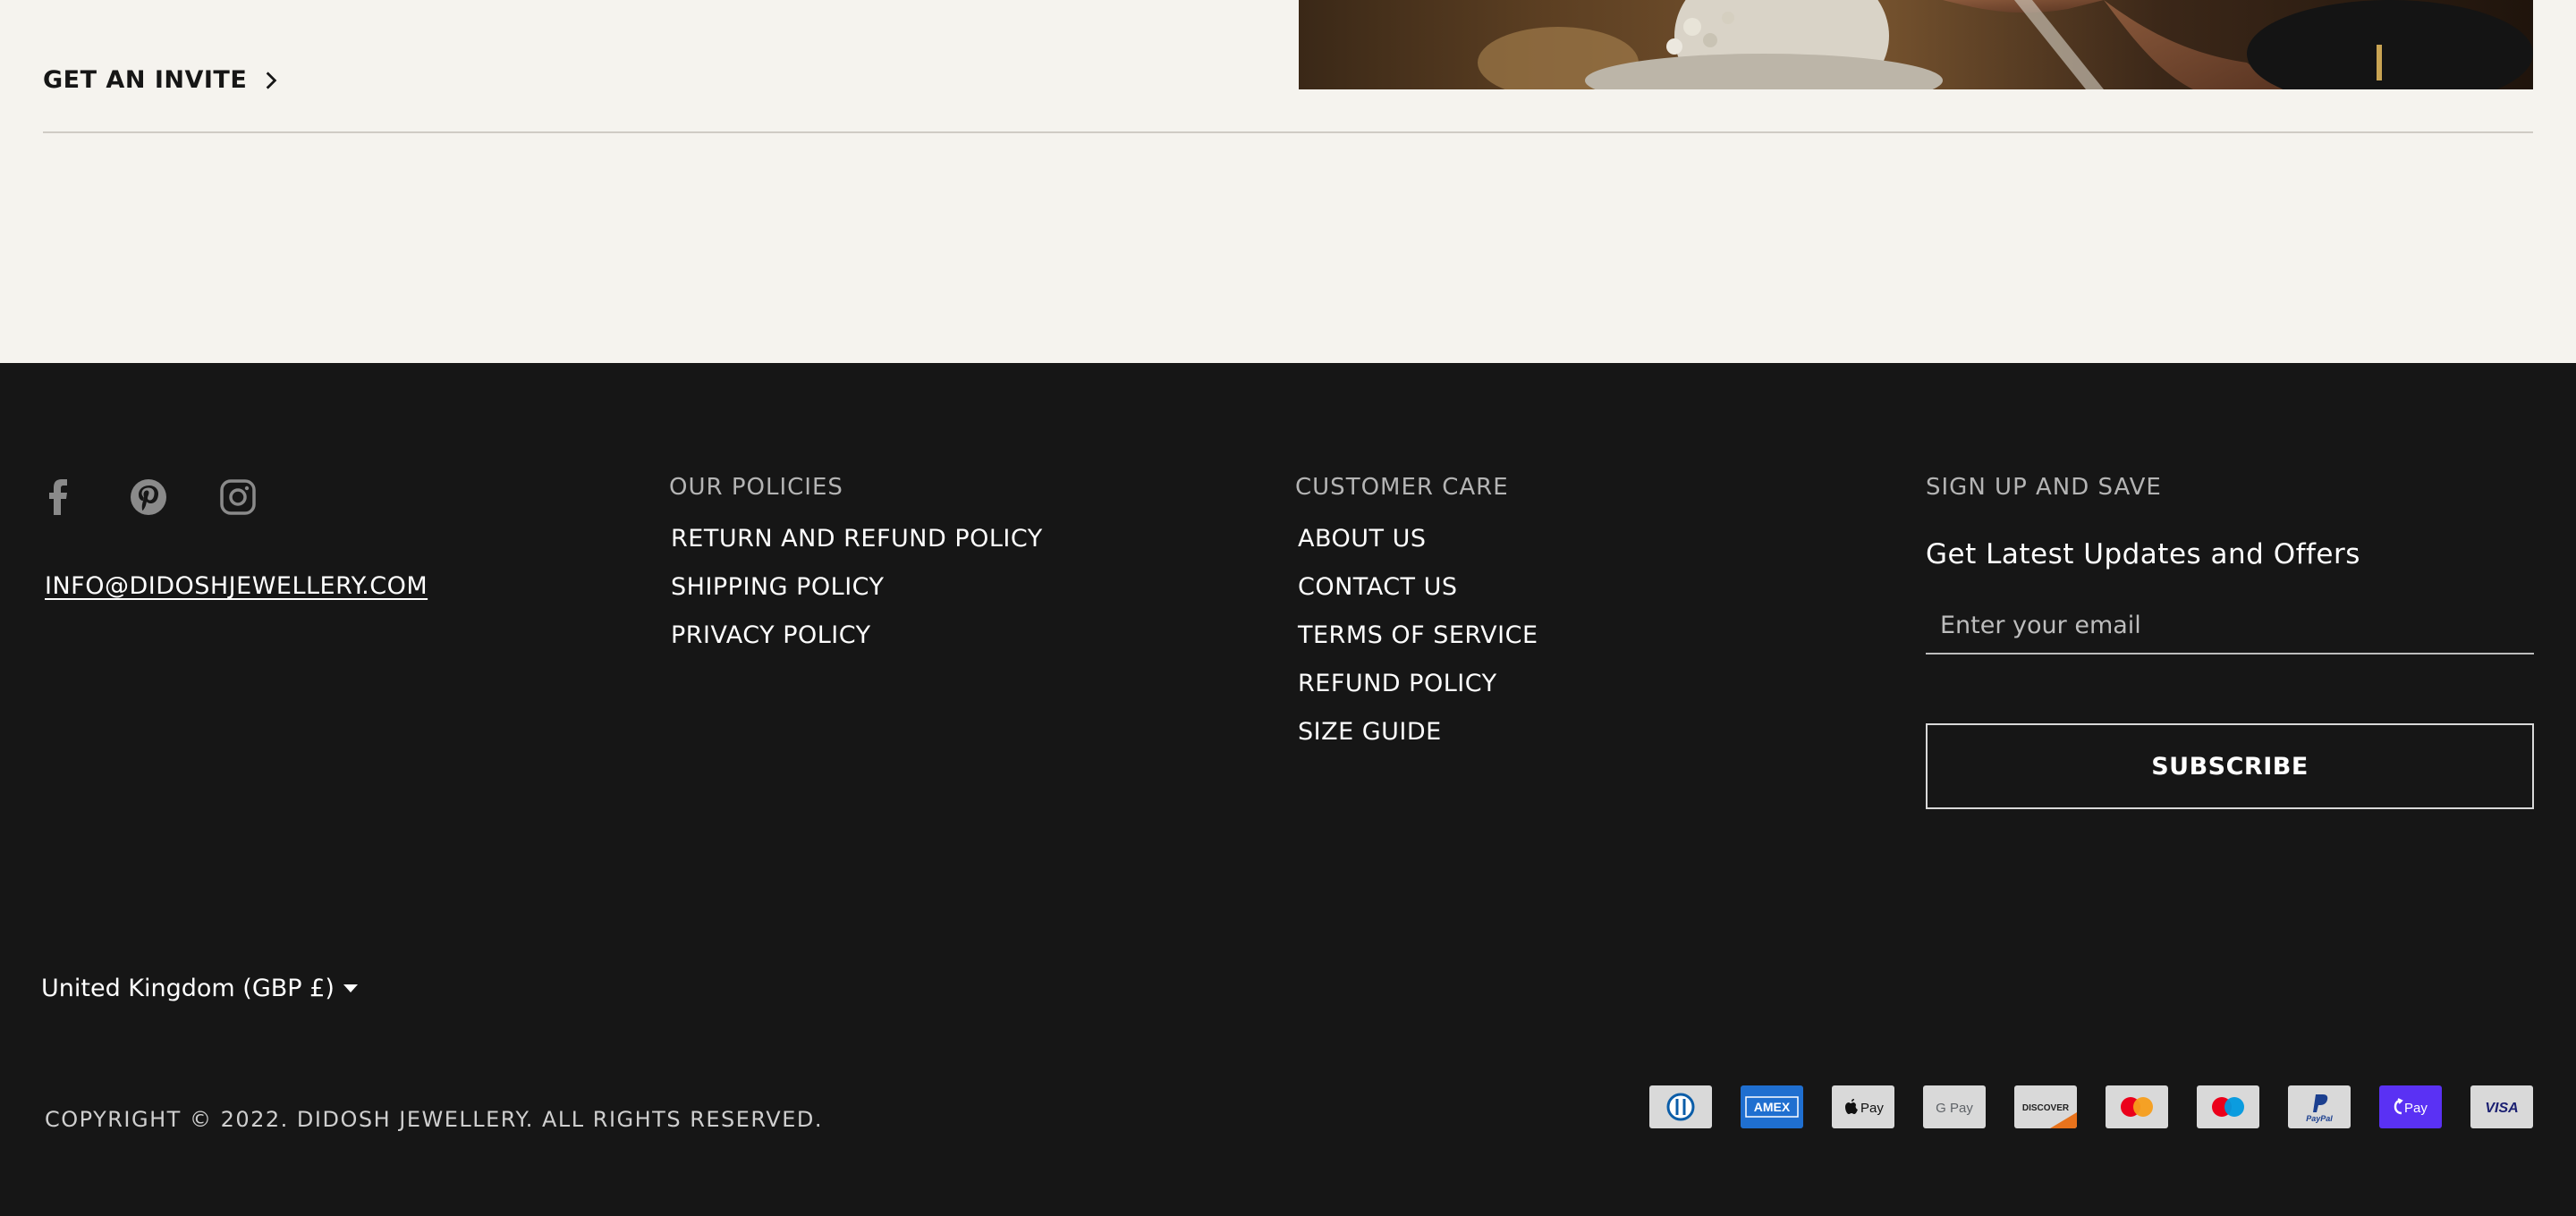  I want to click on signup-tagline: Get Latest Updates and Offers, so click(2143, 554).